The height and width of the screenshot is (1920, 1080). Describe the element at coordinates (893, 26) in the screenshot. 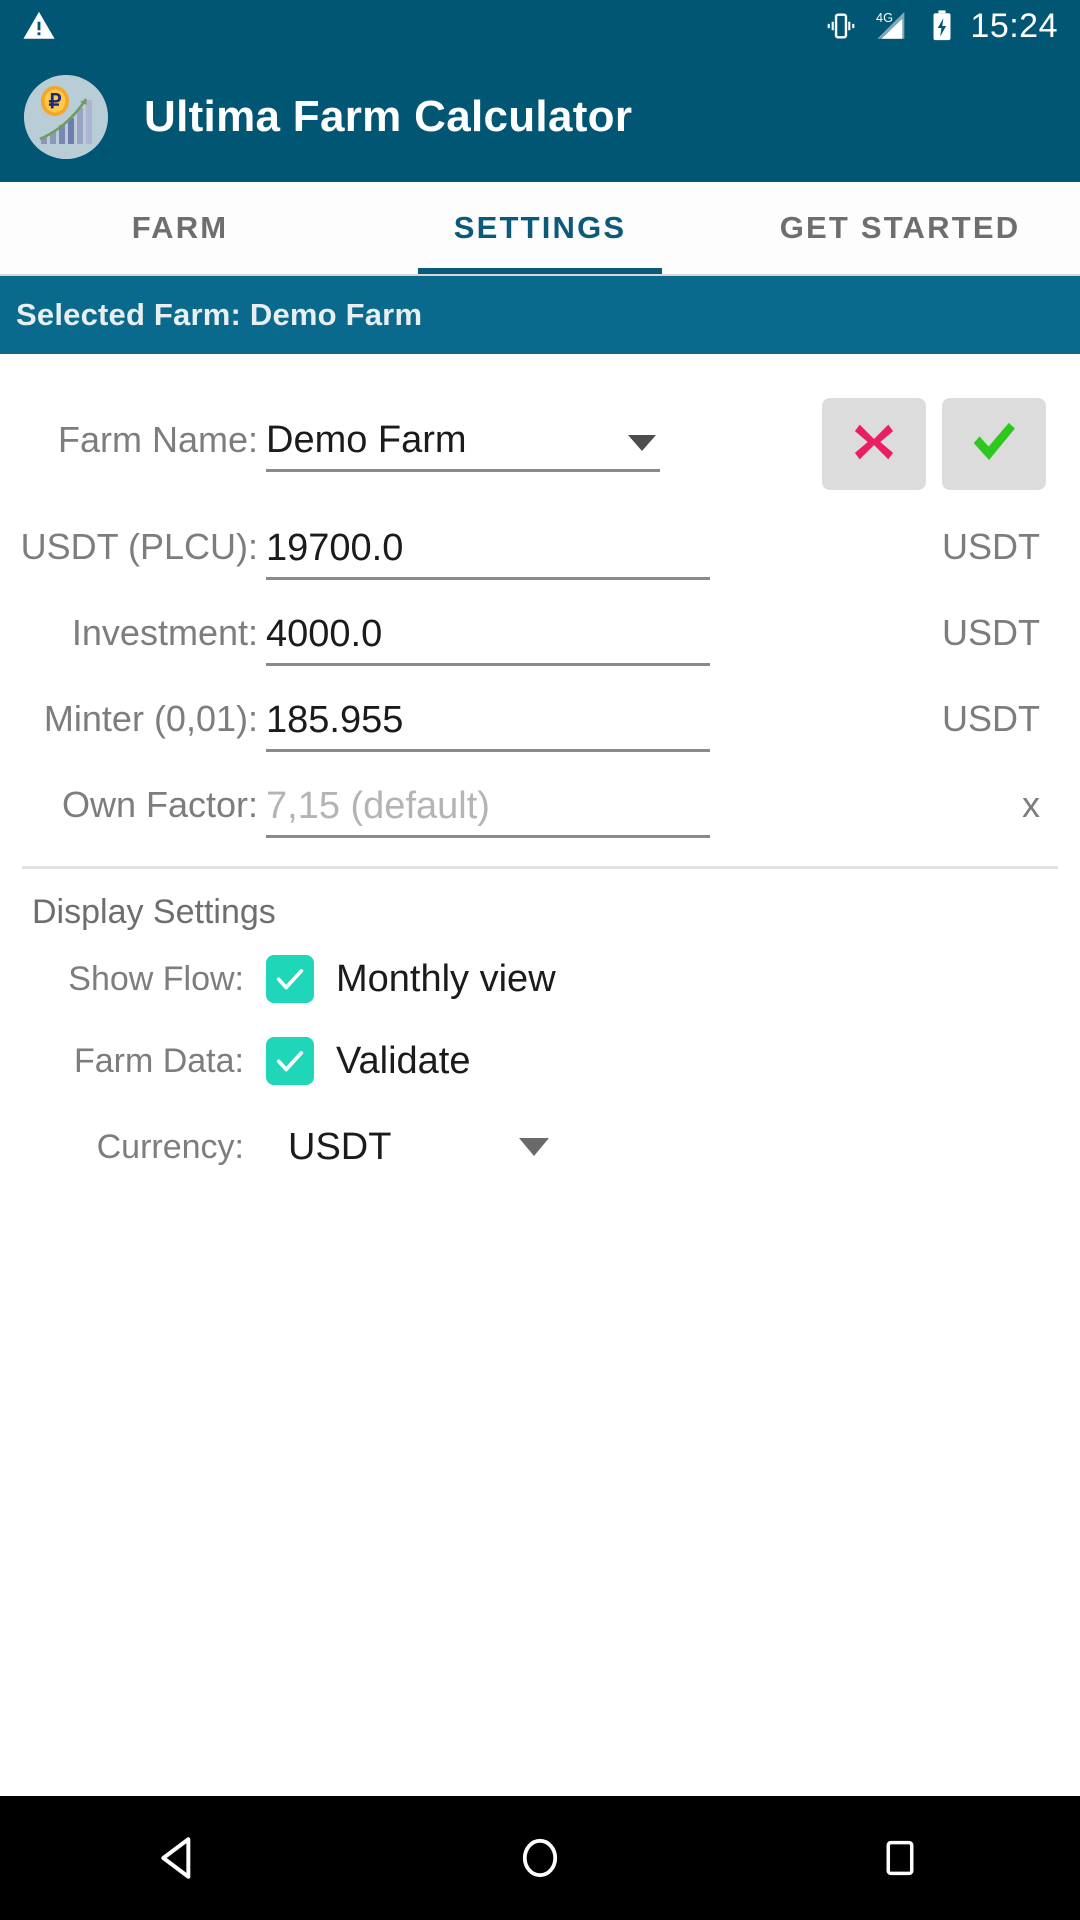

I see `signal-bars-icon: 4G` at that location.